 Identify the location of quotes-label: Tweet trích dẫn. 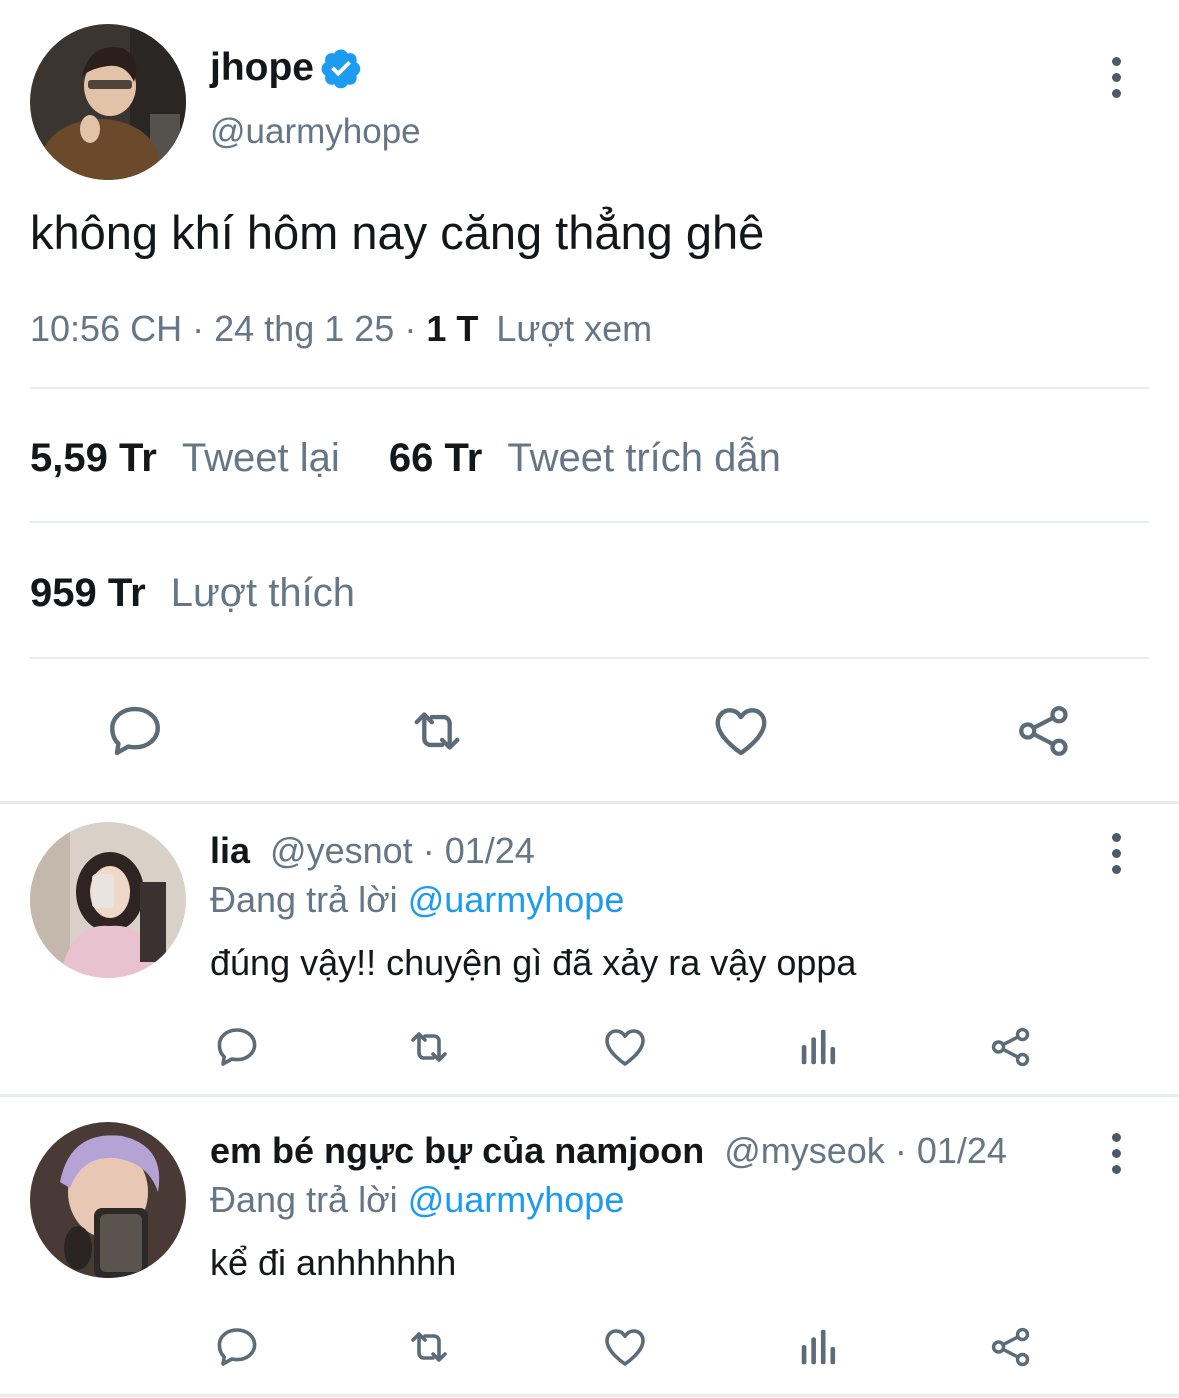
(643, 458).